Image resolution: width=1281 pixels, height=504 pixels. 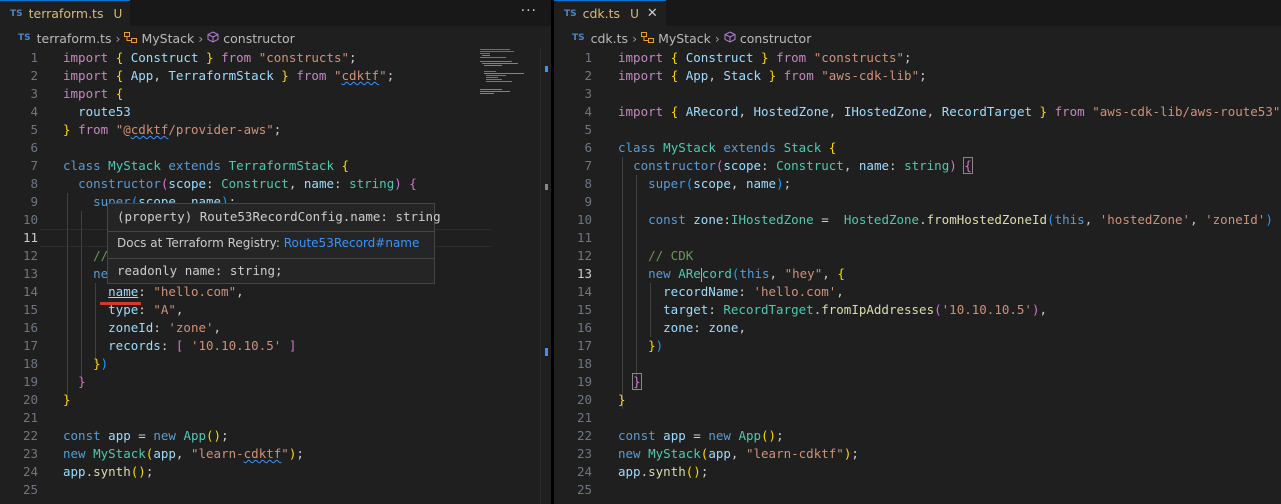 I want to click on breadcrumb: TS terraform.ts › MyStack › constructor, so click(x=147, y=38).